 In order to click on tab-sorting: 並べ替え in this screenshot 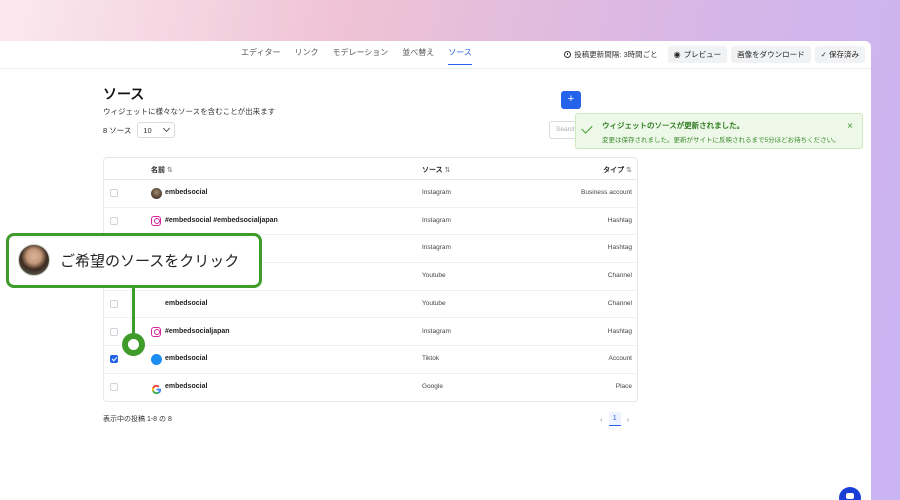, I will do `click(418, 53)`.